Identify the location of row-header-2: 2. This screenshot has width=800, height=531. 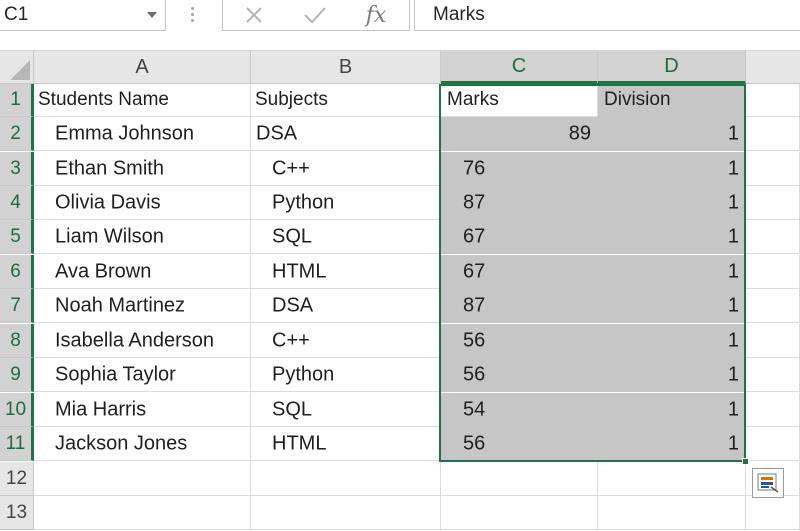
(17, 134).